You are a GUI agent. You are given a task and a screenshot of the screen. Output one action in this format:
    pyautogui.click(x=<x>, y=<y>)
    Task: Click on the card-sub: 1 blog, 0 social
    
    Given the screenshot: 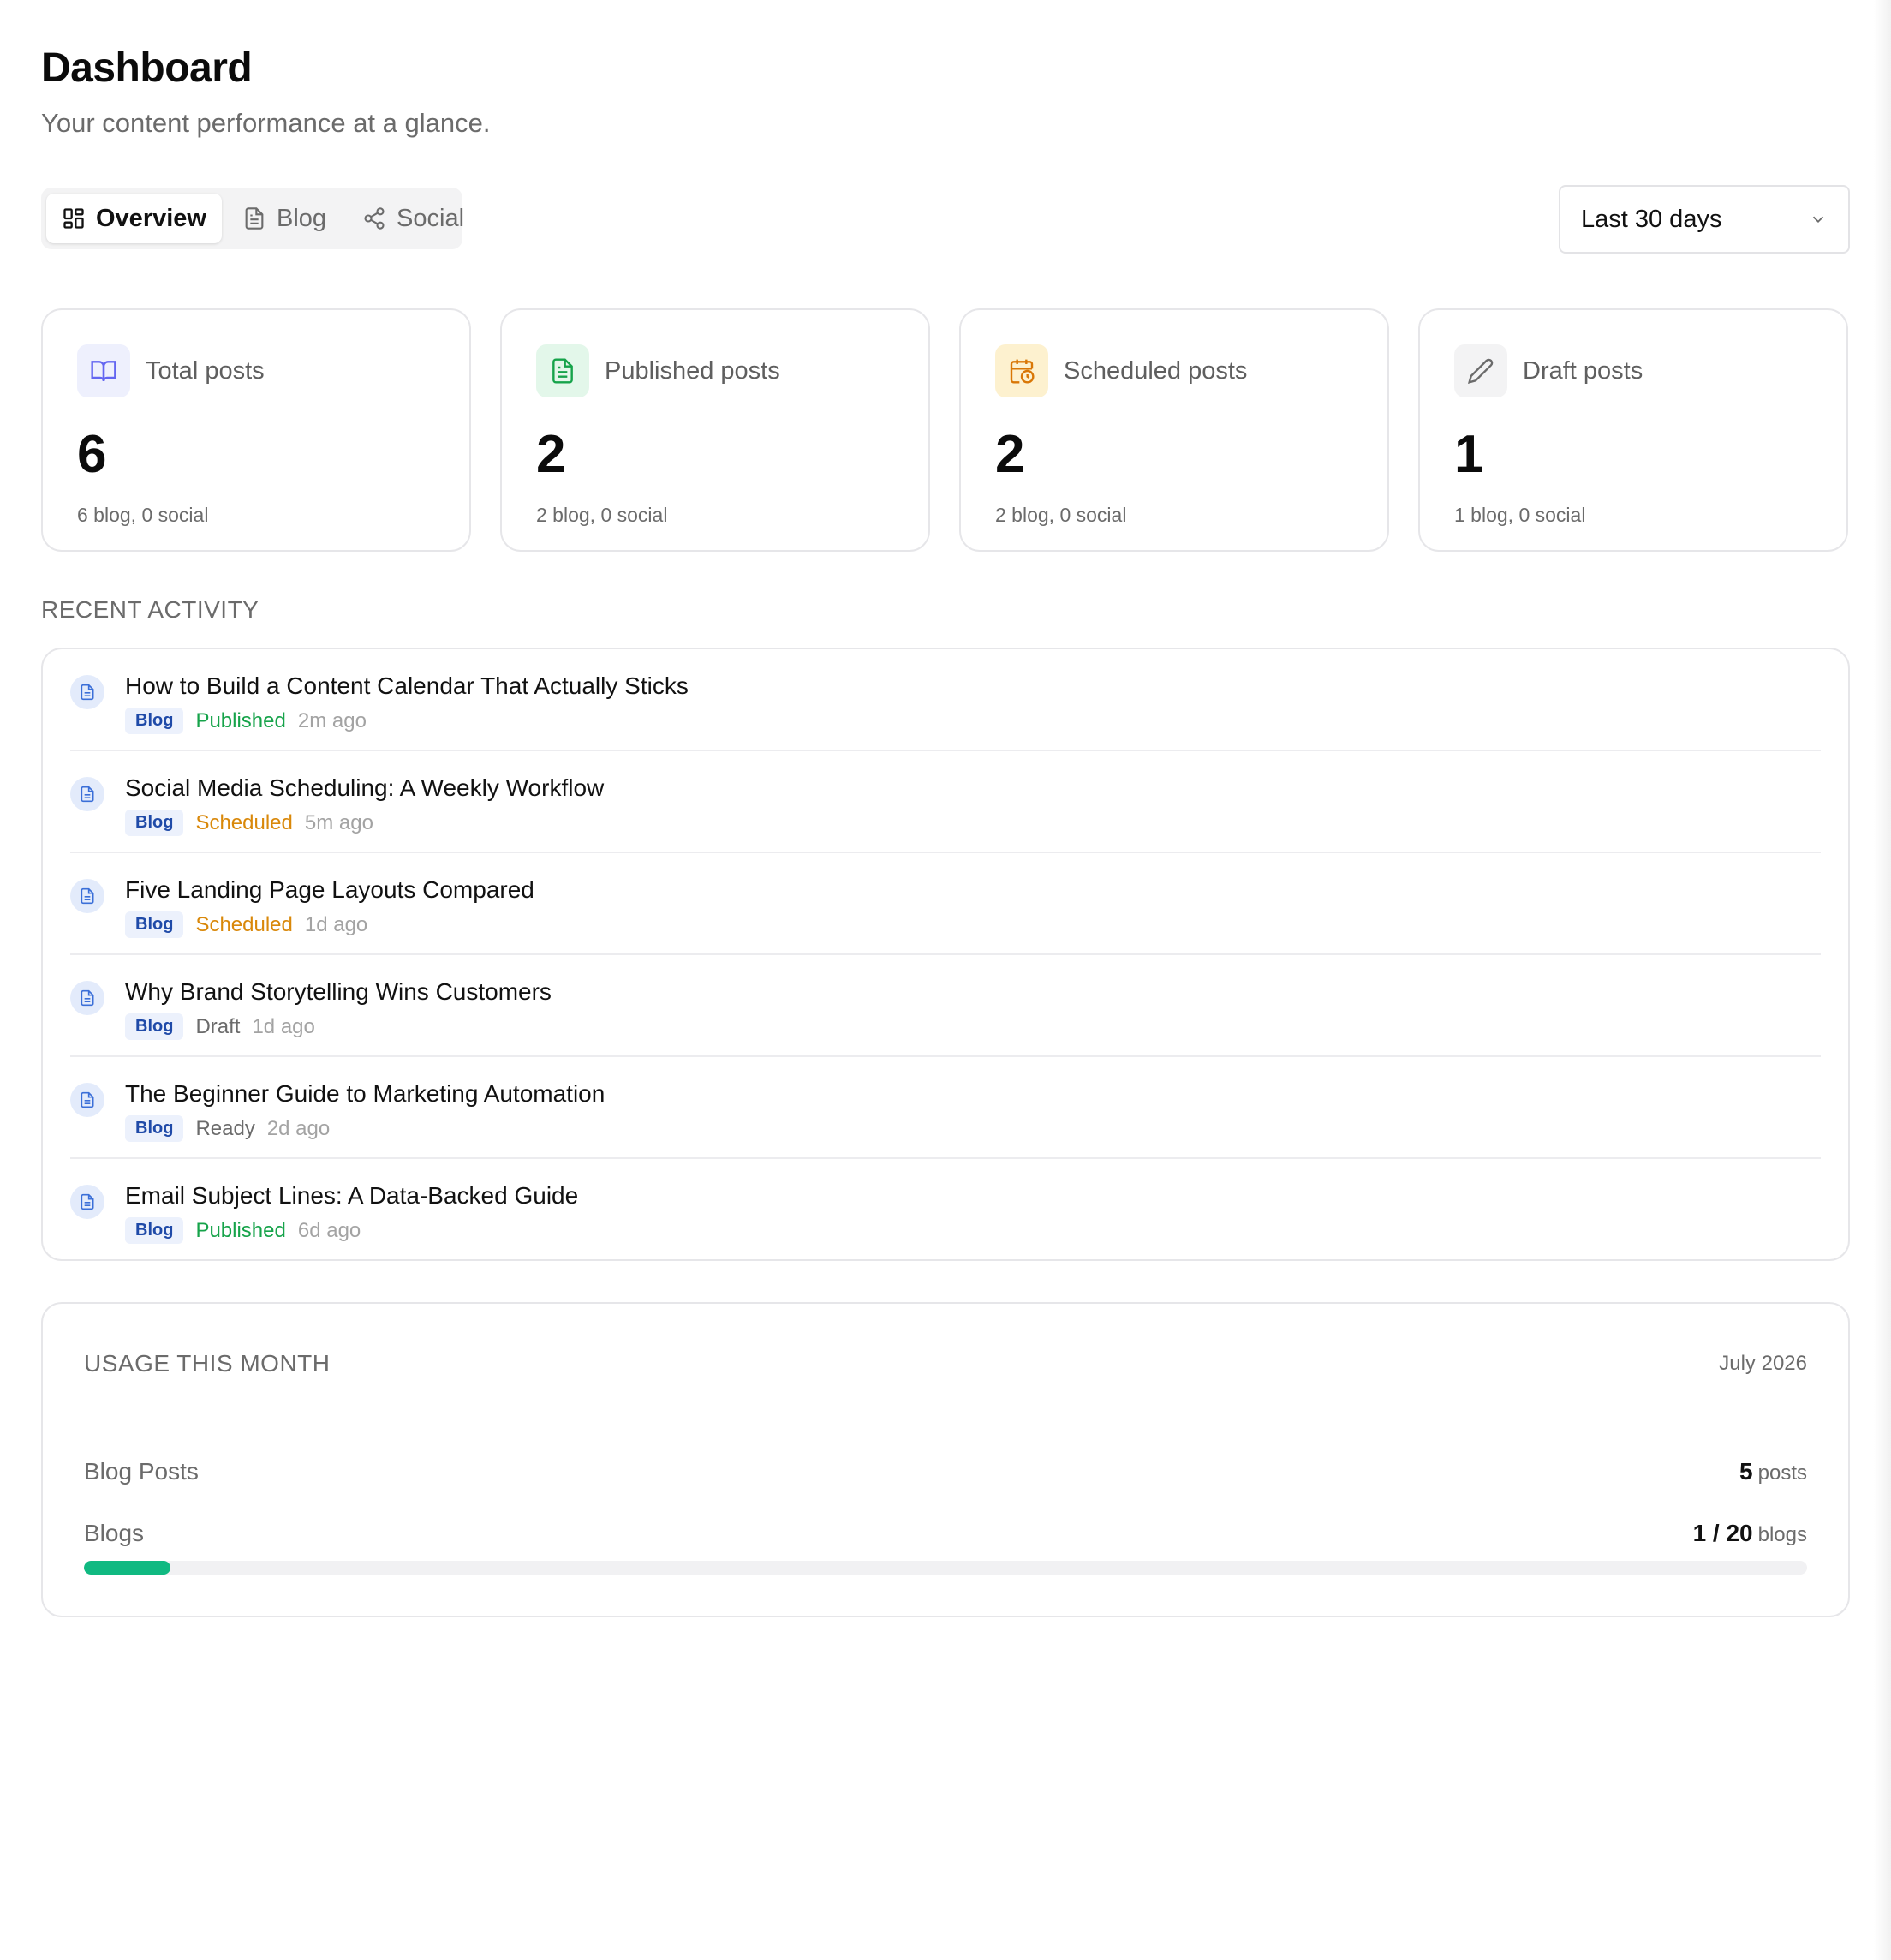 What is the action you would take?
    pyautogui.click(x=1520, y=515)
    